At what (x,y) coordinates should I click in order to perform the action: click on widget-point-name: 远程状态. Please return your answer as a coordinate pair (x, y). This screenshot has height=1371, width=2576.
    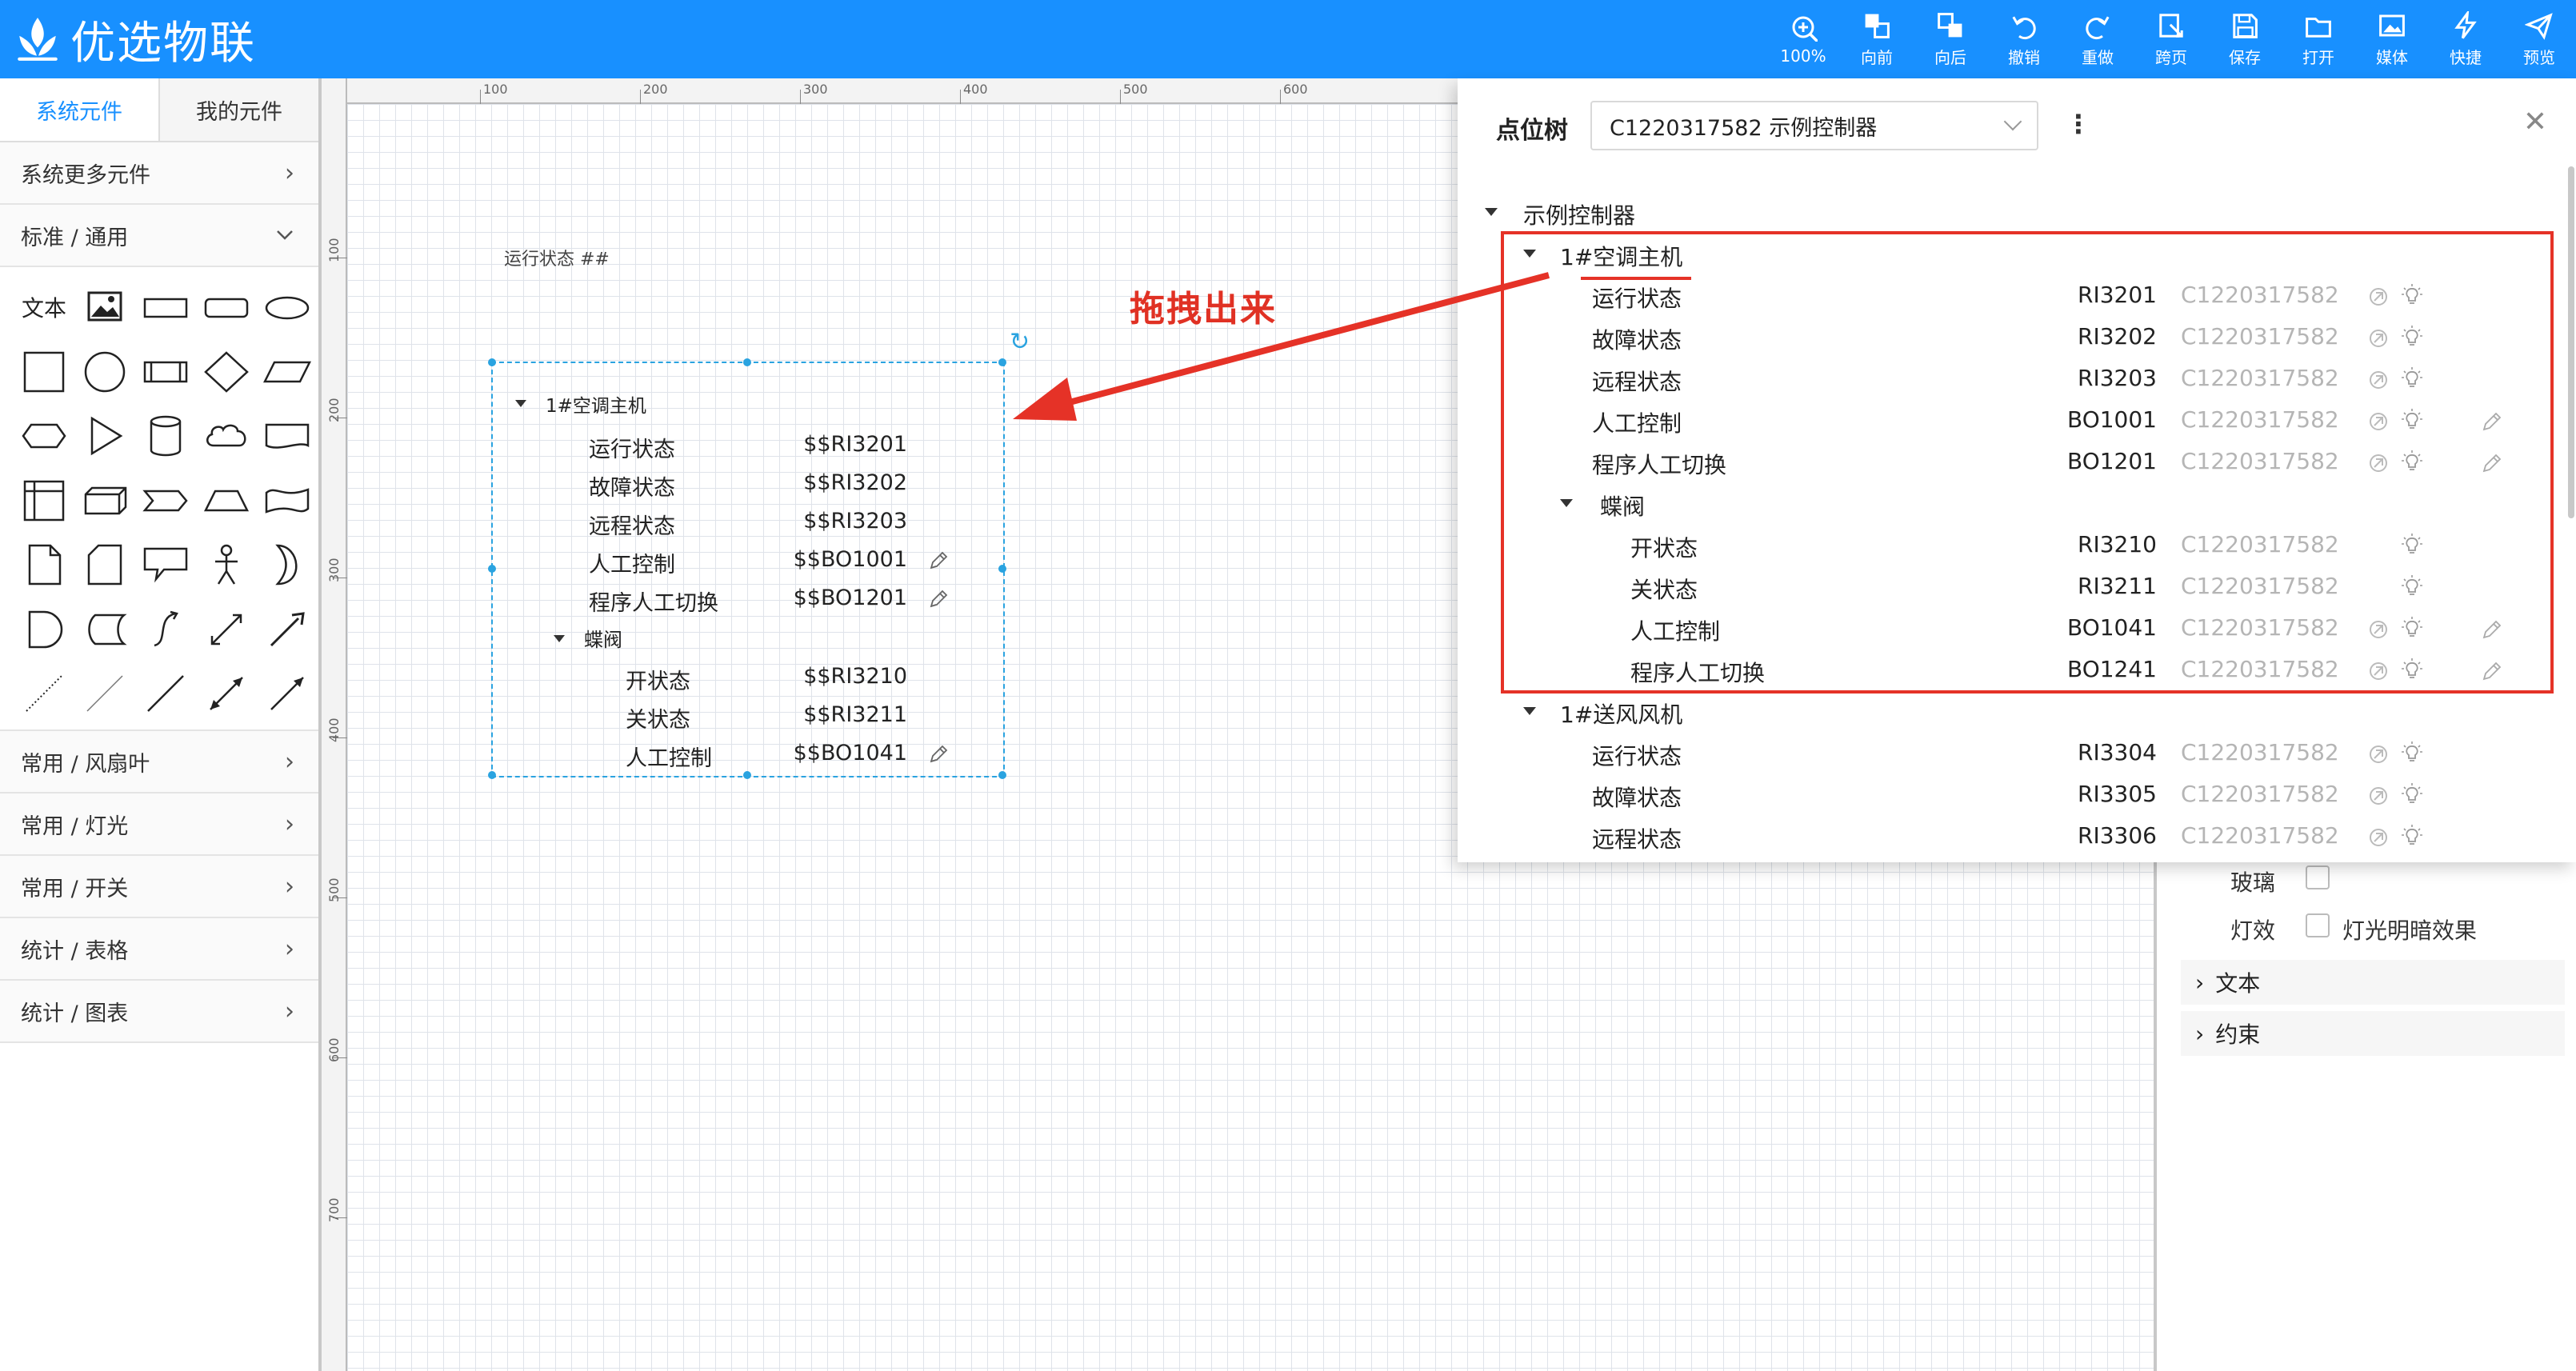
    Looking at the image, I should click on (632, 526).